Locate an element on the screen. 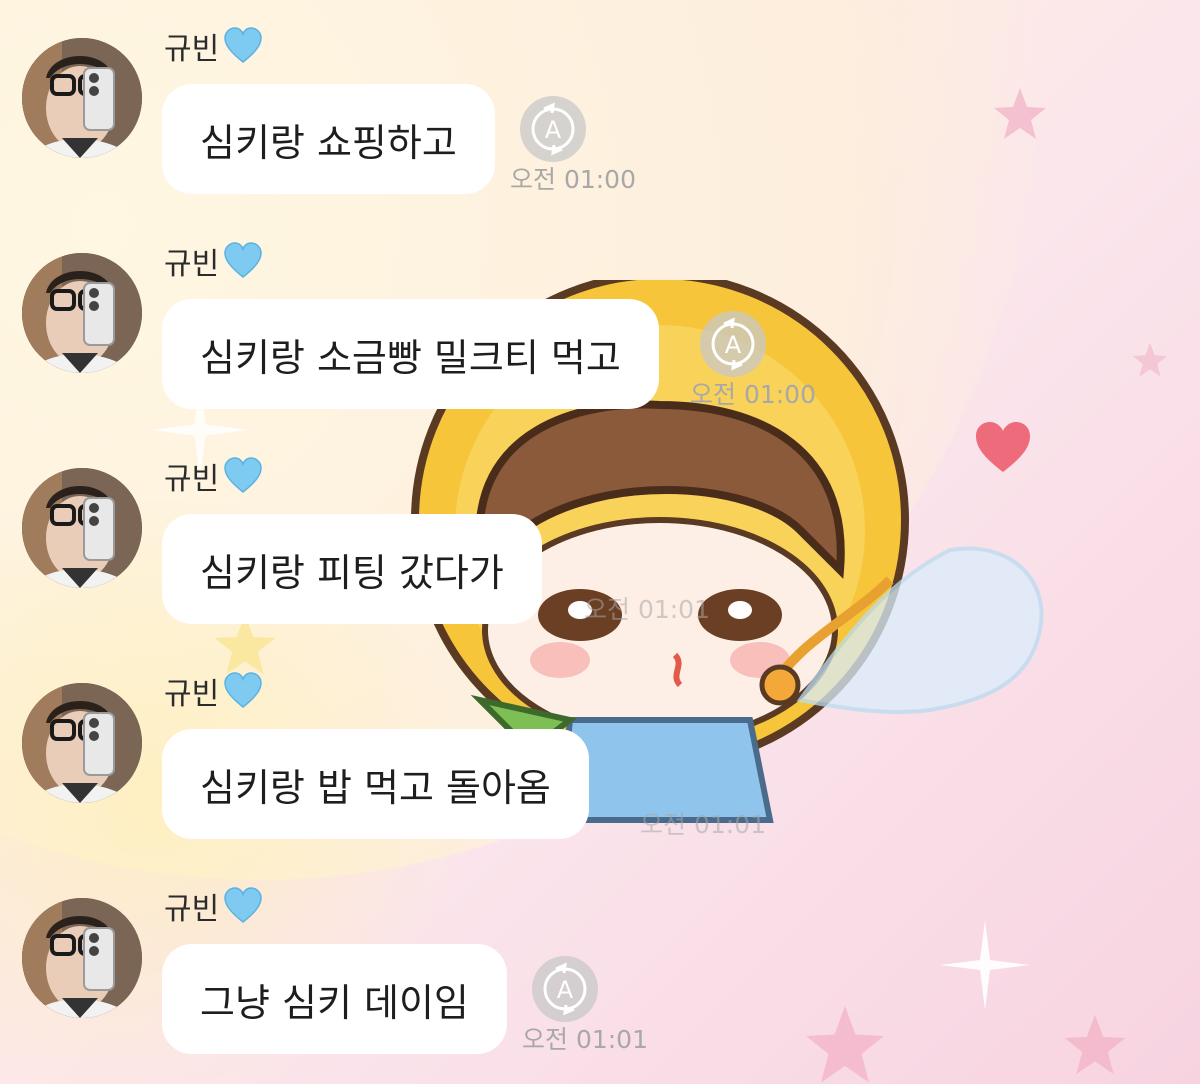 The width and height of the screenshot is (1200, 1084). message-bubble: 그냥 심키 데이임 is located at coordinates (334, 999).